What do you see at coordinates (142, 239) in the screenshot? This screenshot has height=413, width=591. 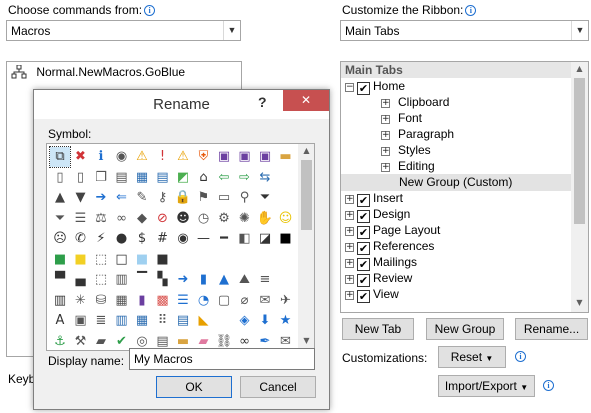 I see `dollar-icon: $` at bounding box center [142, 239].